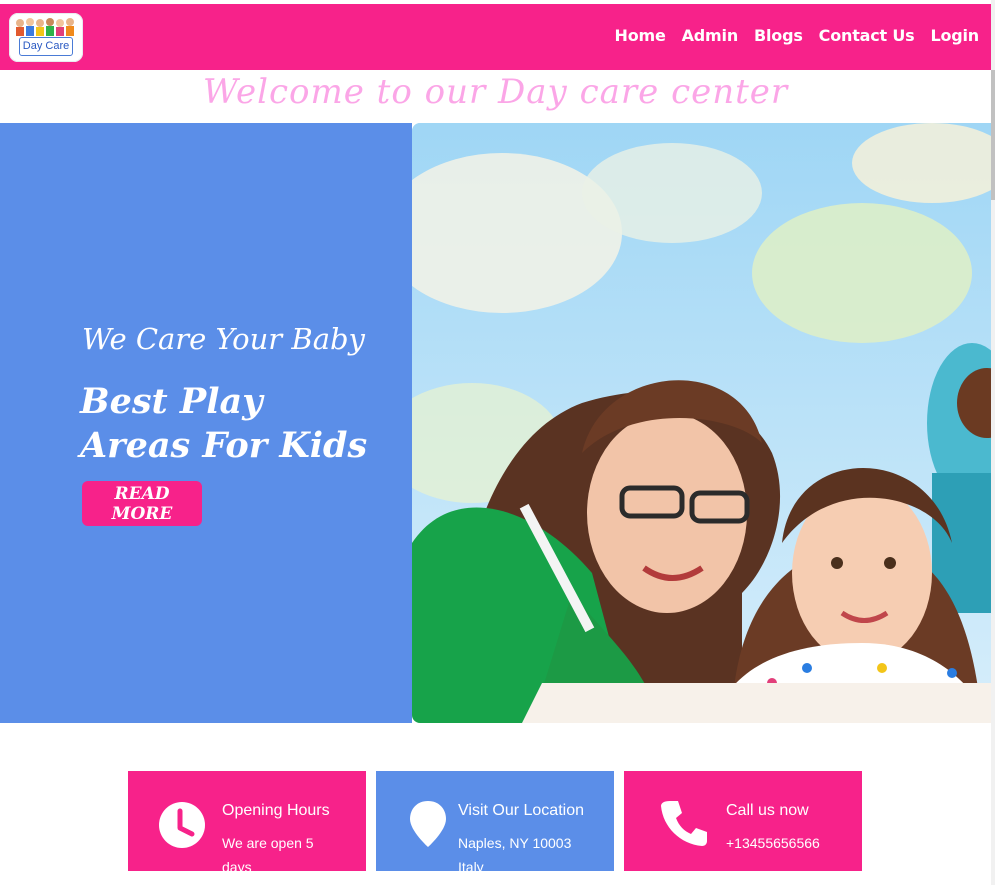  I want to click on day-care-logo: Day Care, so click(46, 37).